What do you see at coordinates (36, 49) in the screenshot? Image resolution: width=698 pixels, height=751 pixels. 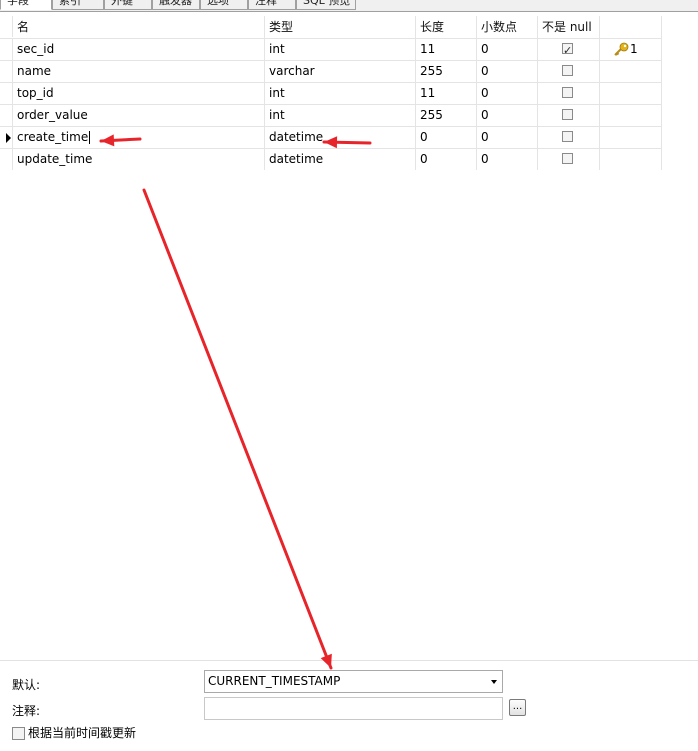 I see `cell-name-text: sec_id` at bounding box center [36, 49].